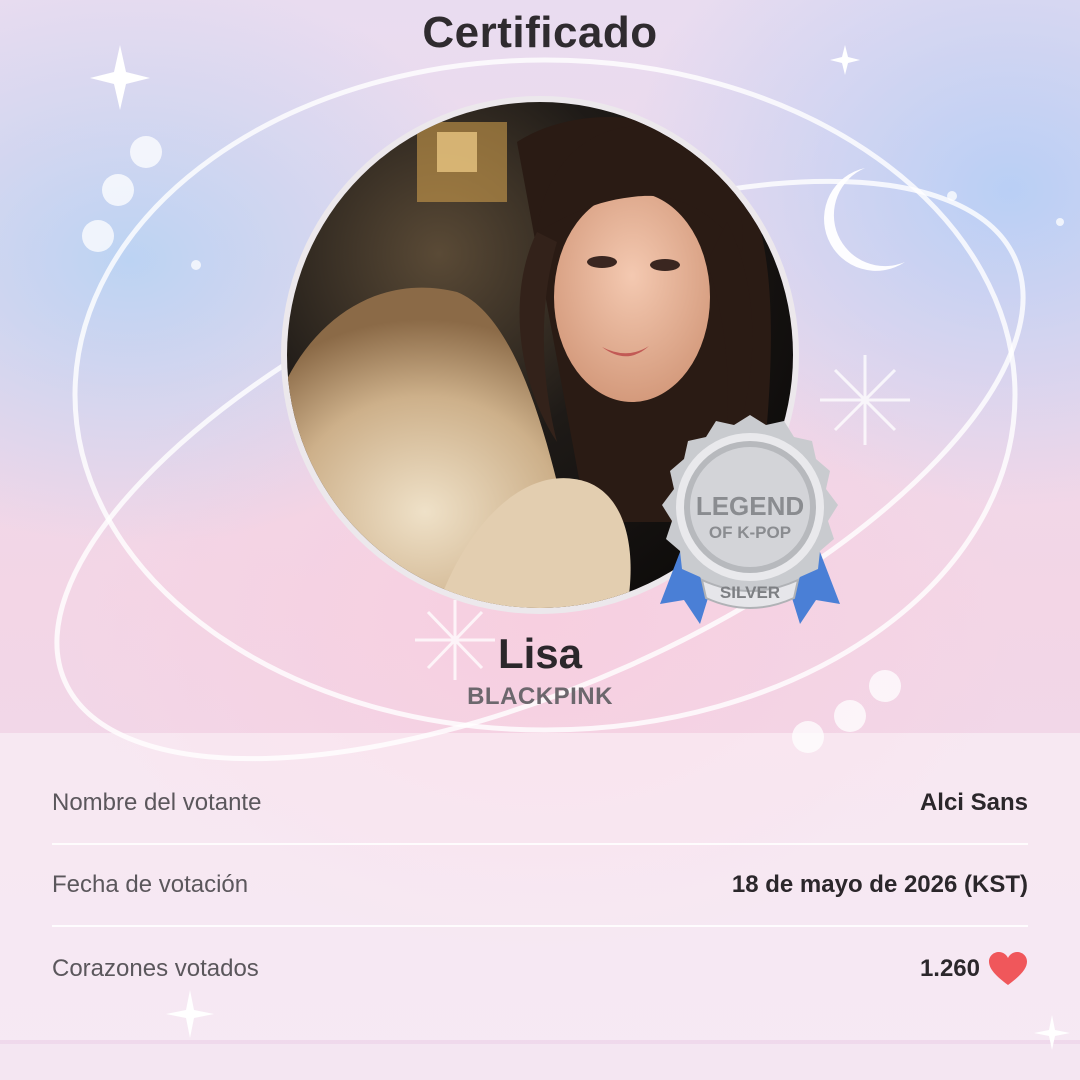 Image resolution: width=1080 pixels, height=1080 pixels. Describe the element at coordinates (540, 653) in the screenshot. I see `artist-name: Lisa` at that location.